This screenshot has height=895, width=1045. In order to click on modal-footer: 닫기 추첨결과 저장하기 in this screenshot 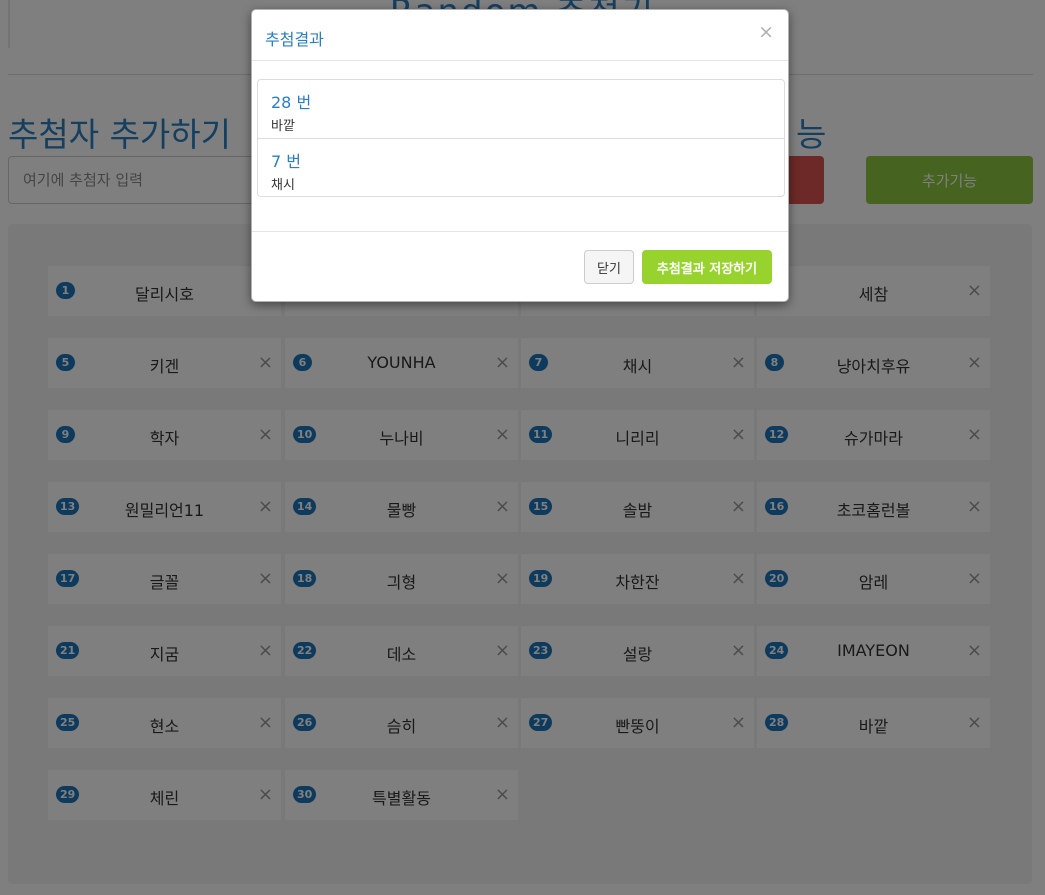, I will do `click(520, 267)`.